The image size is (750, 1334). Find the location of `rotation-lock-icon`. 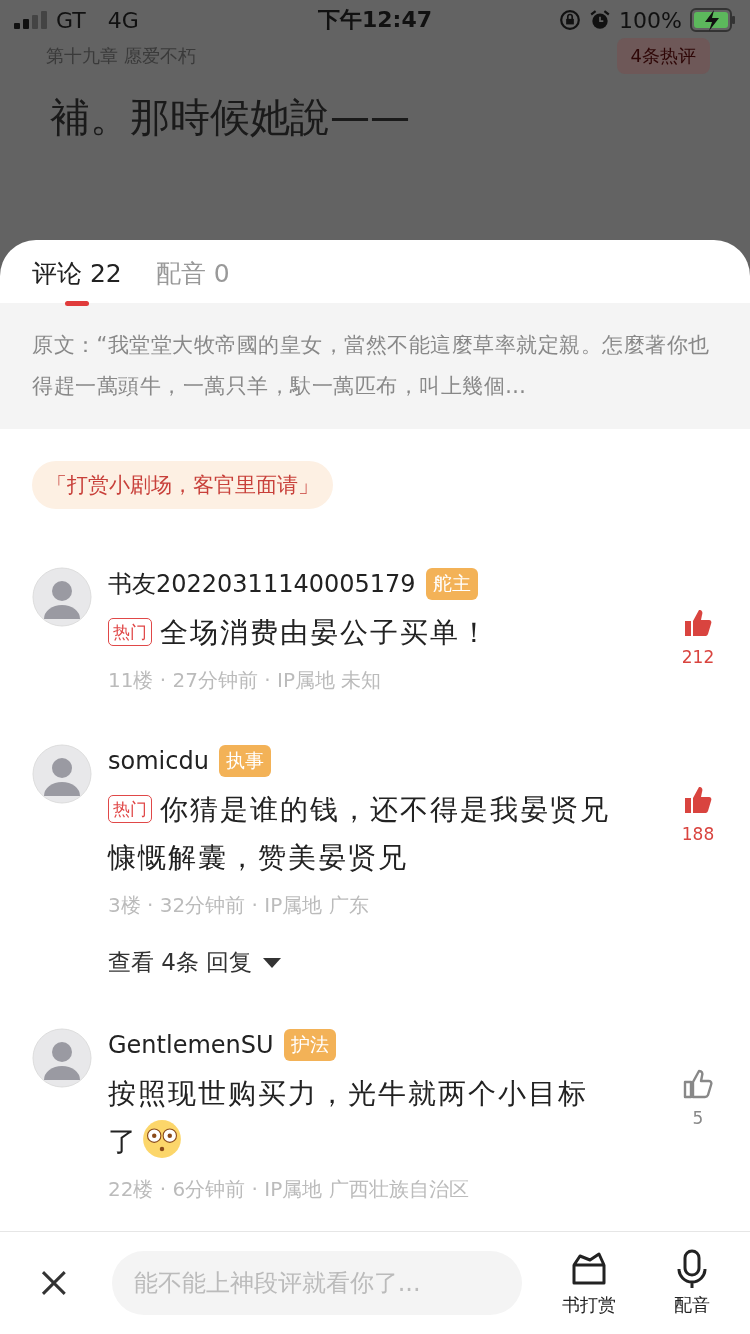

rotation-lock-icon is located at coordinates (570, 20).